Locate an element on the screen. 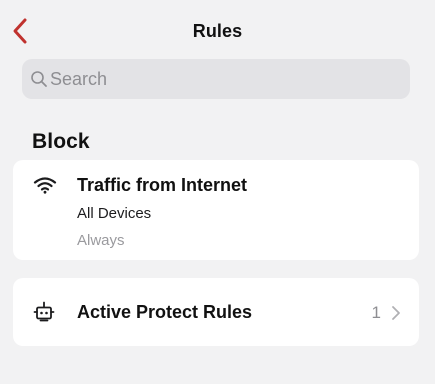 This screenshot has height=384, width=435. active-protect-rules-count: 1 is located at coordinates (376, 312).